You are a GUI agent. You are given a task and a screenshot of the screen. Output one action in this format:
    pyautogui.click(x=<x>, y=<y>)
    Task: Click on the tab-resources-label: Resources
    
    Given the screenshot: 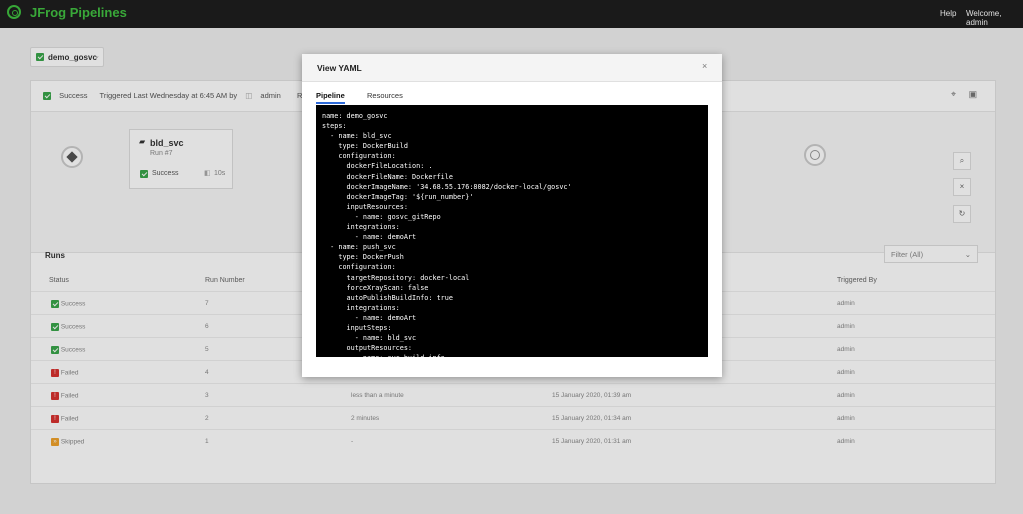 What is the action you would take?
    pyautogui.click(x=385, y=95)
    